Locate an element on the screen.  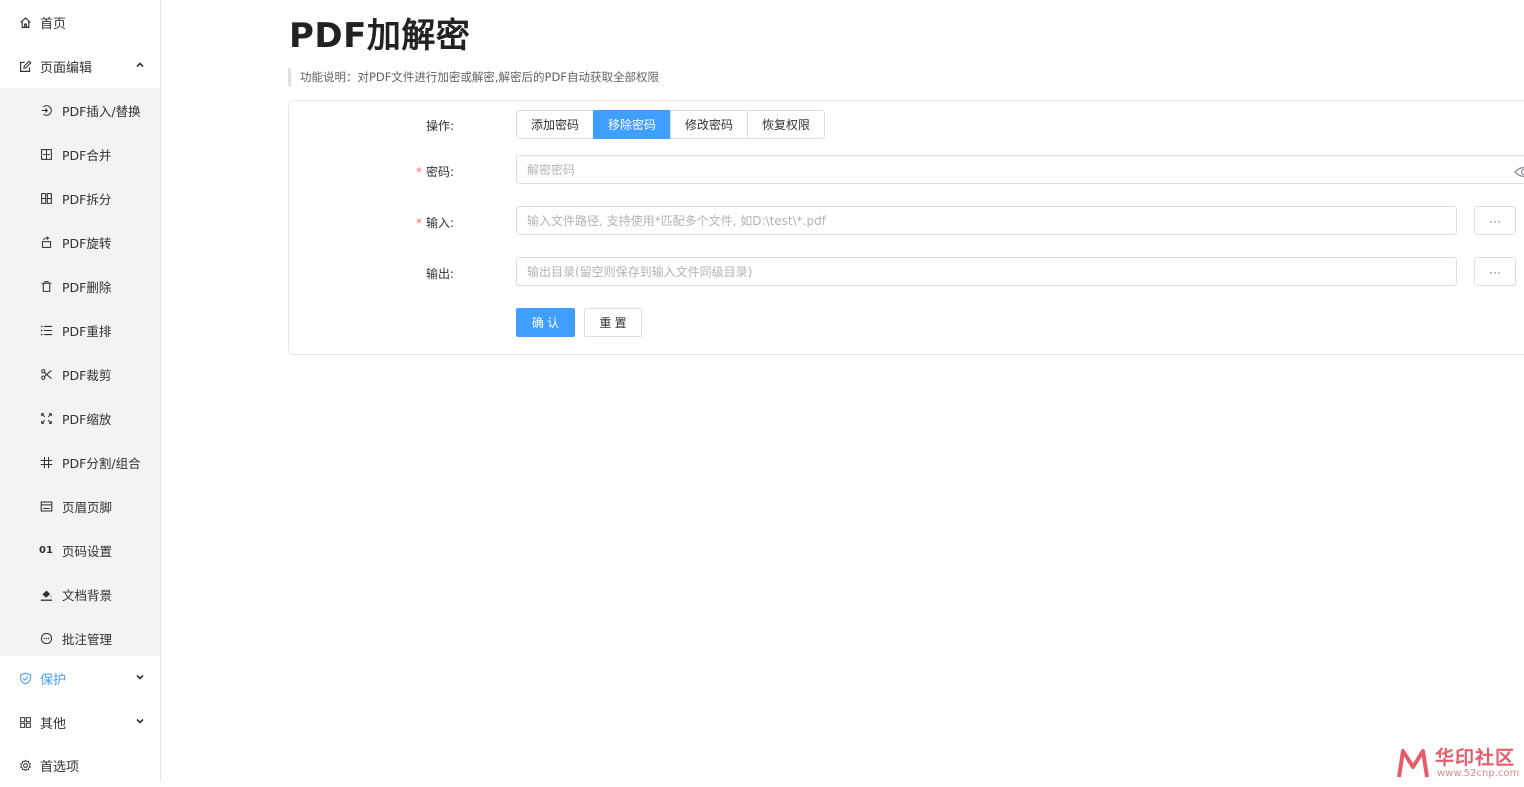
change-password-button: 修改密码 is located at coordinates (709, 124).